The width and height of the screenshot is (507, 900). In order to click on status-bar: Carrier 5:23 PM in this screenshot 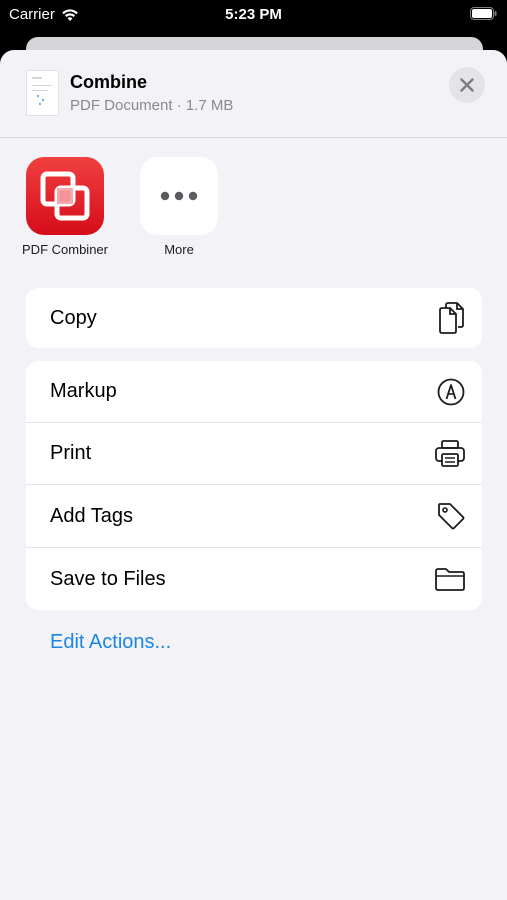, I will do `click(253, 15)`.